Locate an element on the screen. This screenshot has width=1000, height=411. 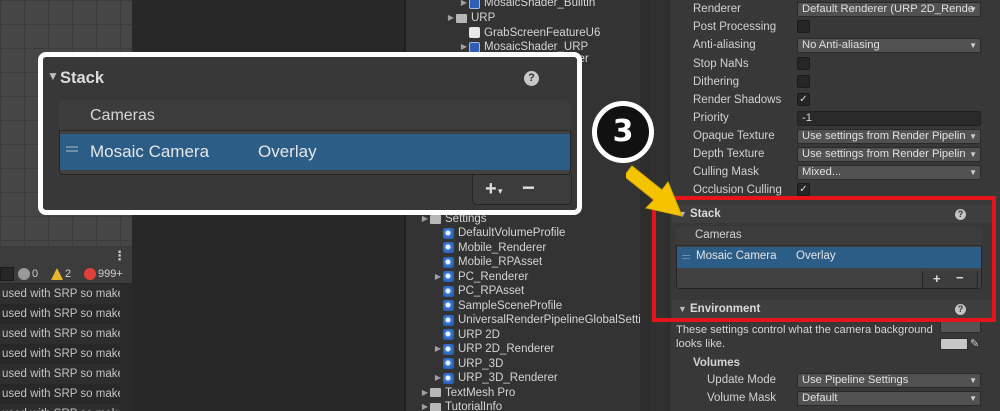
volume-mask-dropdown: Default ▼ is located at coordinates (889, 398).